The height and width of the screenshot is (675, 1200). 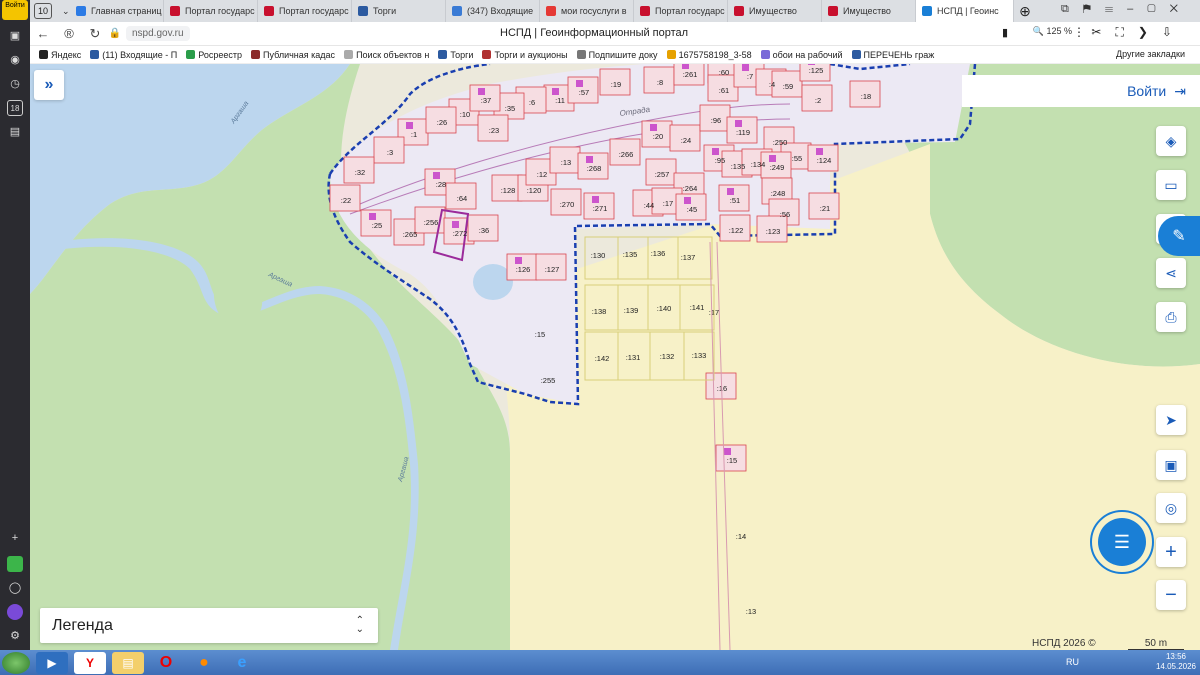 What do you see at coordinates (525, 55) in the screenshot?
I see `bookmark-item: Торги и аукционы` at bounding box center [525, 55].